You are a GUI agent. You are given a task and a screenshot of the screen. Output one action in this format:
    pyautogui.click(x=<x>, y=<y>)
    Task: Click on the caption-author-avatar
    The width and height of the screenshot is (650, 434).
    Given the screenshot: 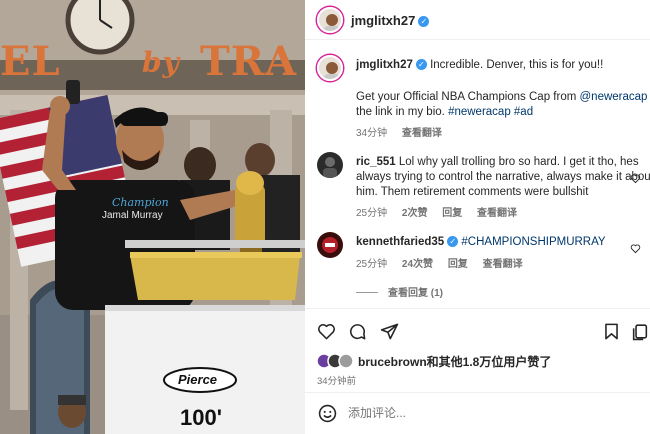 What is the action you would take?
    pyautogui.click(x=330, y=68)
    